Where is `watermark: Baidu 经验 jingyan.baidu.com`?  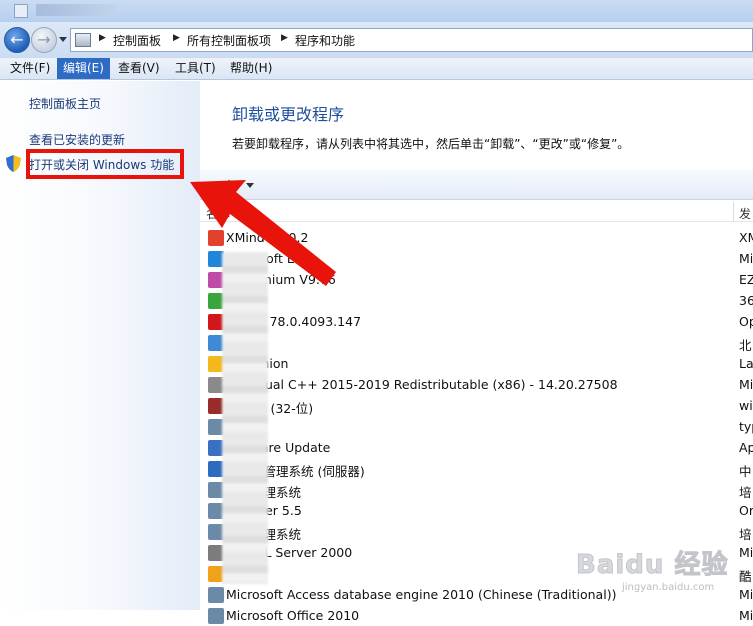 watermark: Baidu 经验 jingyan.baidu.com is located at coordinates (660, 574).